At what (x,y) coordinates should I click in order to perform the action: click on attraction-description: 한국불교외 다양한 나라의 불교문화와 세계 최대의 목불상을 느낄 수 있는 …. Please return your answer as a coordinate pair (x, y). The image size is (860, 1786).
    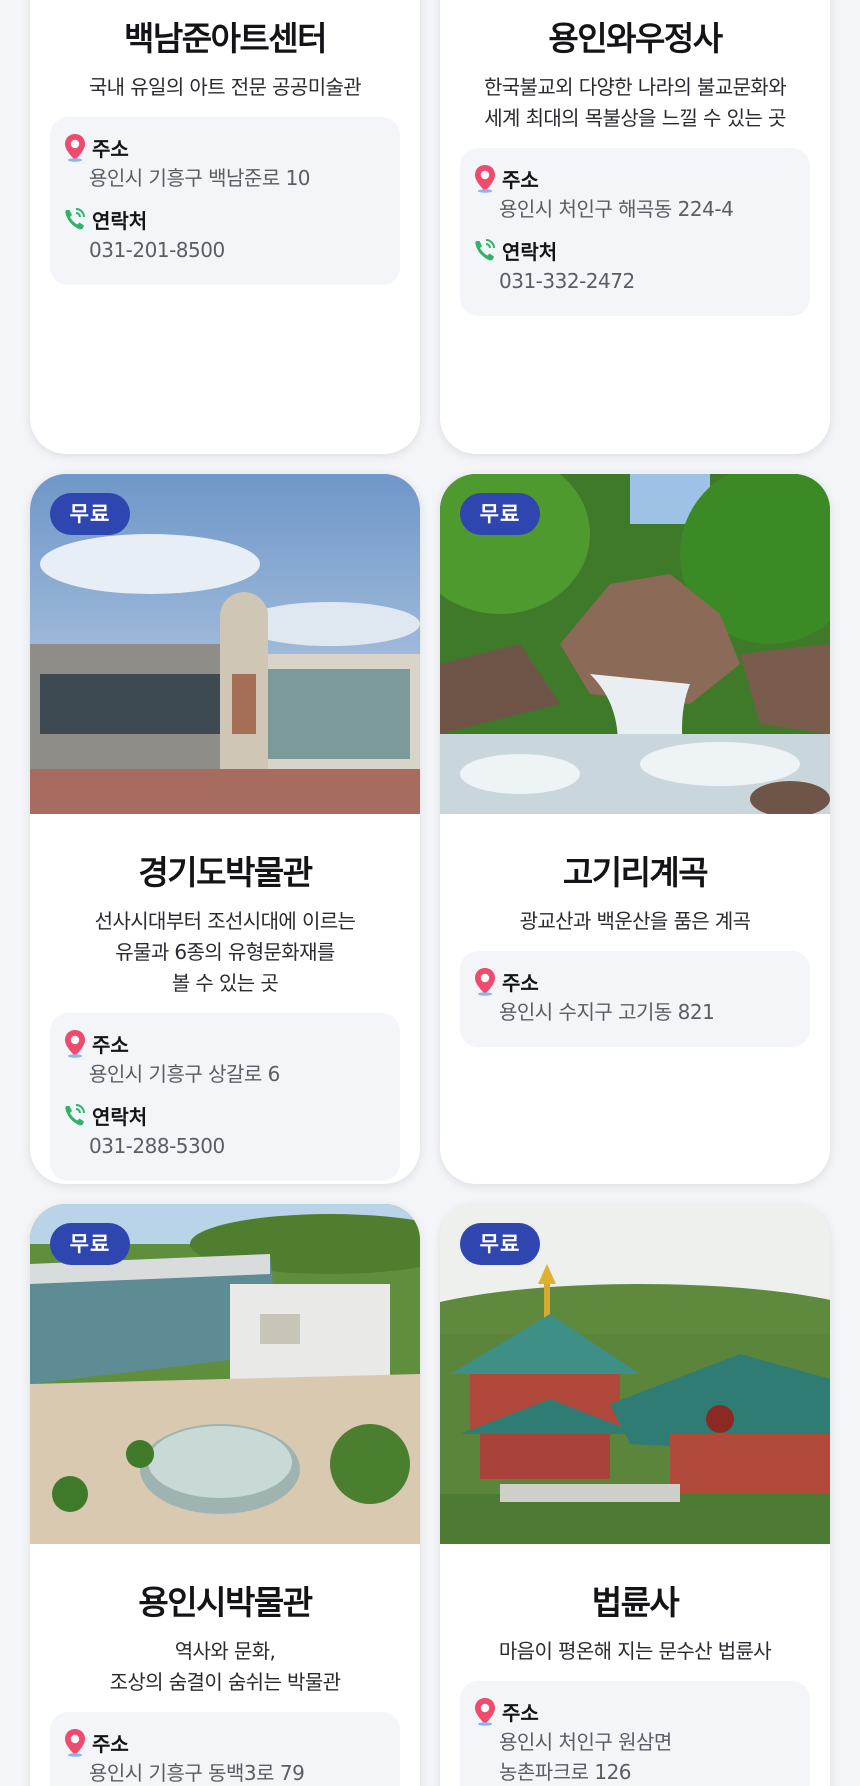
    Looking at the image, I should click on (635, 102).